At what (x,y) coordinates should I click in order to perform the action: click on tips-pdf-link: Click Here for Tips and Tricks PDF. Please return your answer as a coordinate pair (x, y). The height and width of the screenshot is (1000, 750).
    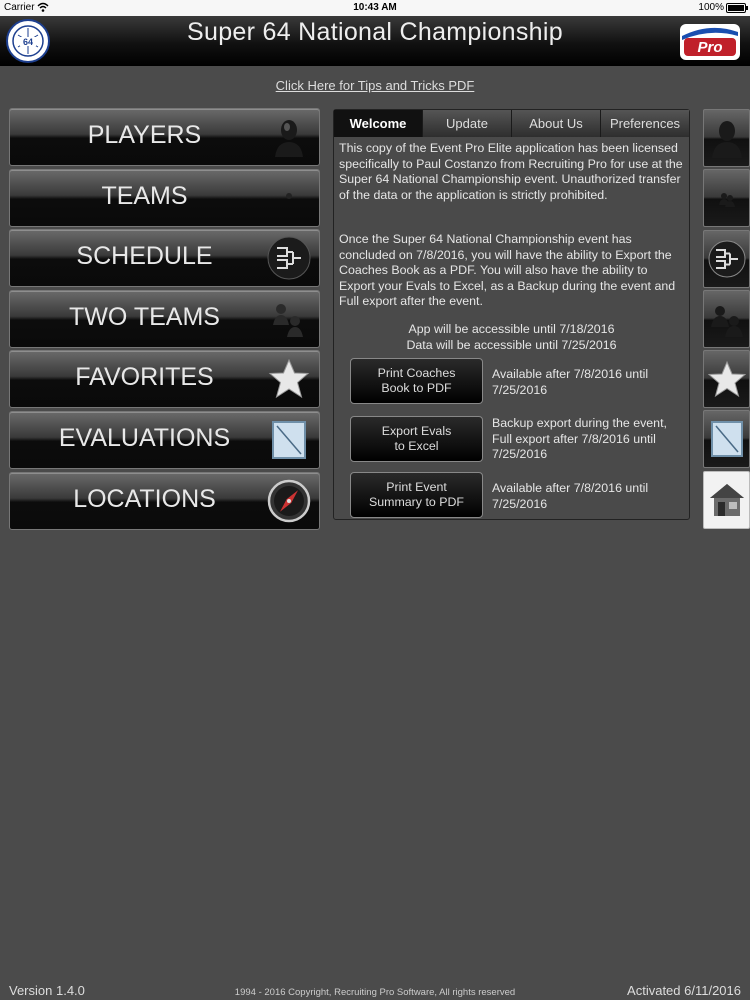
    Looking at the image, I should click on (375, 85).